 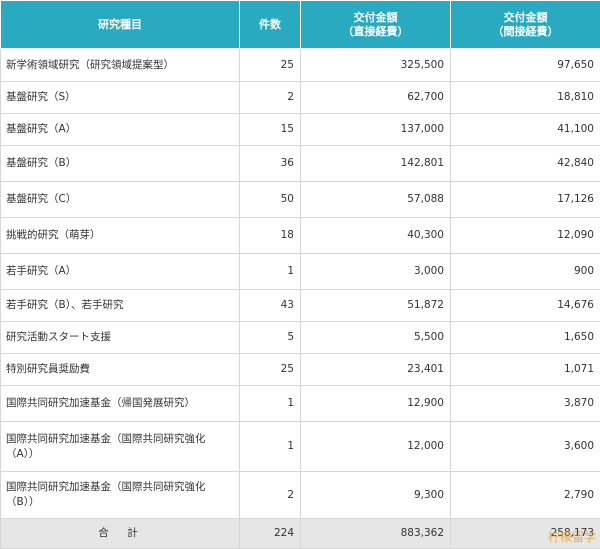 What do you see at coordinates (572, 536) in the screenshot?
I see `watermark: 柠檬留学` at bounding box center [572, 536].